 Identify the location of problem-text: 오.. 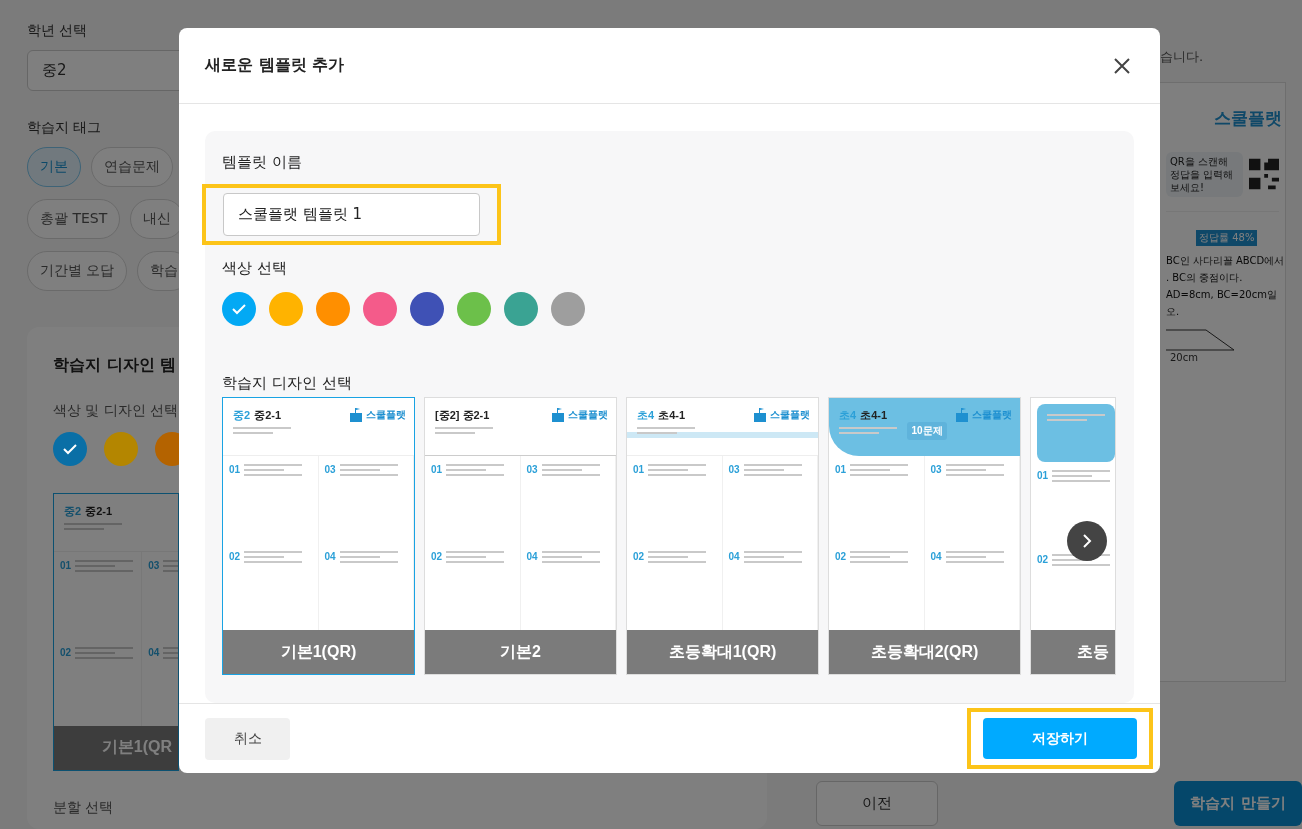
(1173, 311).